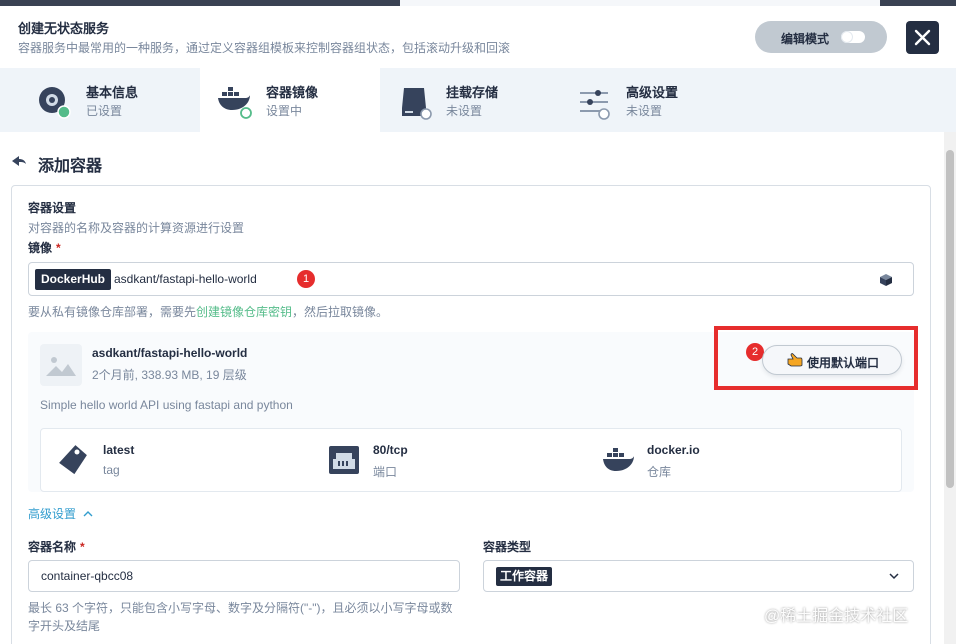 Image resolution: width=956 pixels, height=644 pixels. What do you see at coordinates (471, 279) in the screenshot?
I see `image-input: DockerHub asdkant/fastapi-hello-world 1` at bounding box center [471, 279].